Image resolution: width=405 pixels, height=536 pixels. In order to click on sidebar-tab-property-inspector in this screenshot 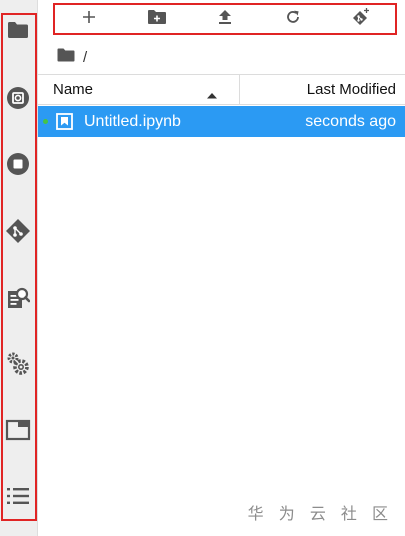, I will do `click(18, 298)`.